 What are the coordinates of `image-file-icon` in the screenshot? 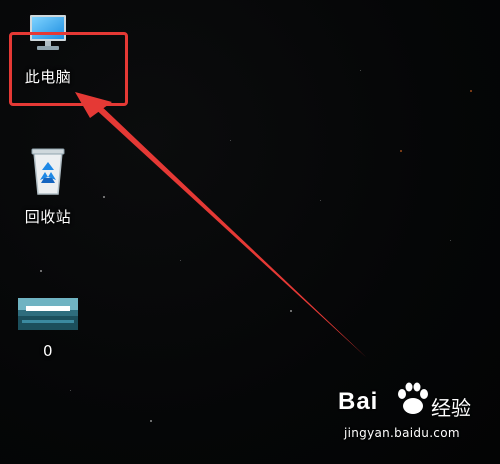 It's located at (48, 316).